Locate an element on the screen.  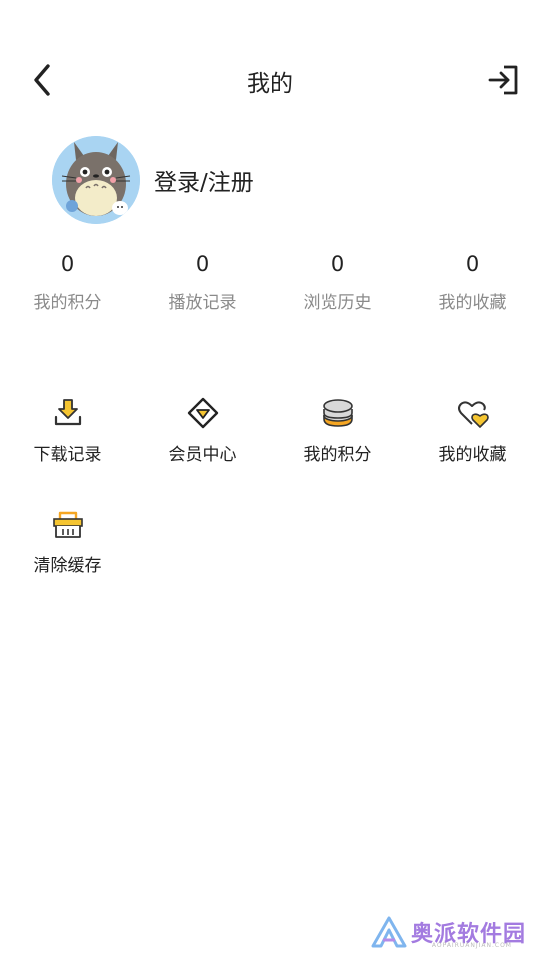
menu-label: 清除缓存 is located at coordinates (67, 566).